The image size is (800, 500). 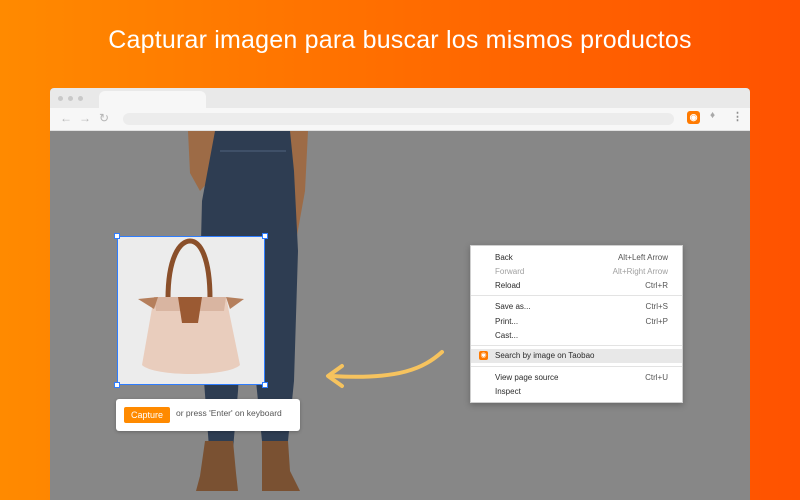 I want to click on browser-toolbar: ← → ↻ ◉ ♦ ⋮, so click(x=400, y=119).